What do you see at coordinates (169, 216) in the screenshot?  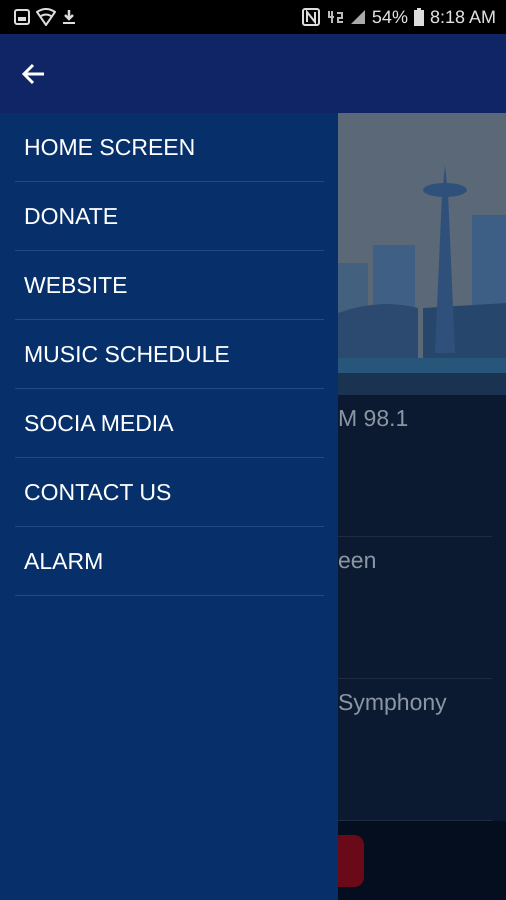 I see `drawer-menu-item: DONATE` at bounding box center [169, 216].